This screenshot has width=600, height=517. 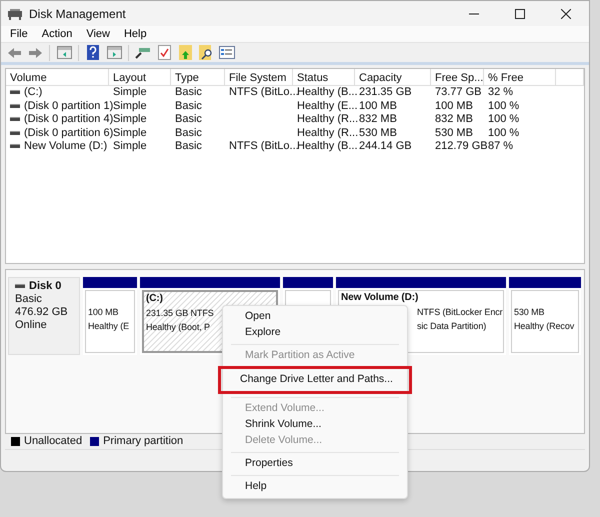 What do you see at coordinates (198, 77) in the screenshot?
I see `column-header: Type` at bounding box center [198, 77].